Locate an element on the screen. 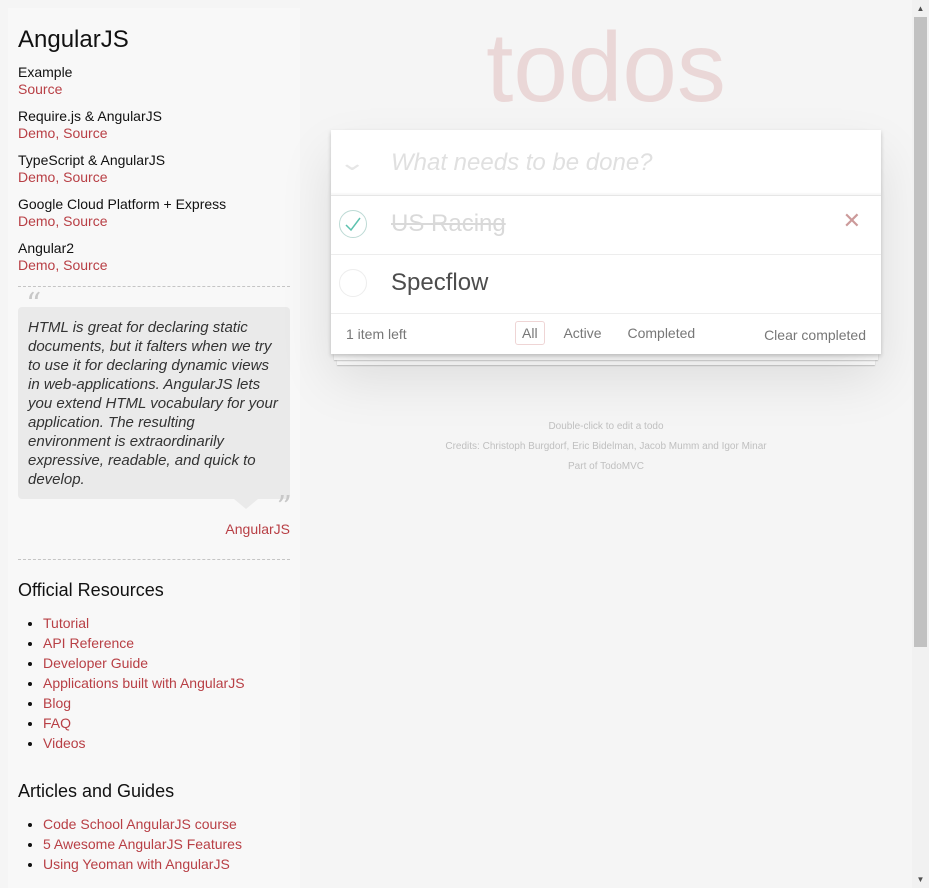  example-name: Angular2 is located at coordinates (46, 248).